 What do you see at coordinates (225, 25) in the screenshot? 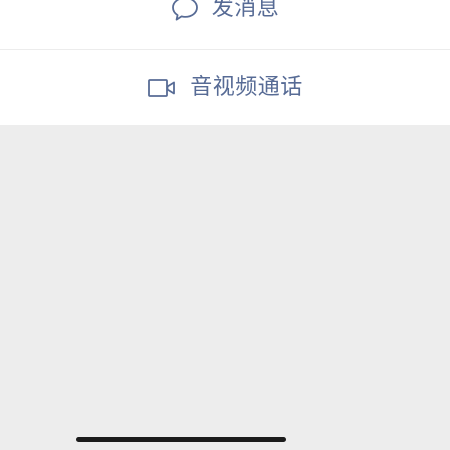
I see `send-message-button: 发消息` at bounding box center [225, 25].